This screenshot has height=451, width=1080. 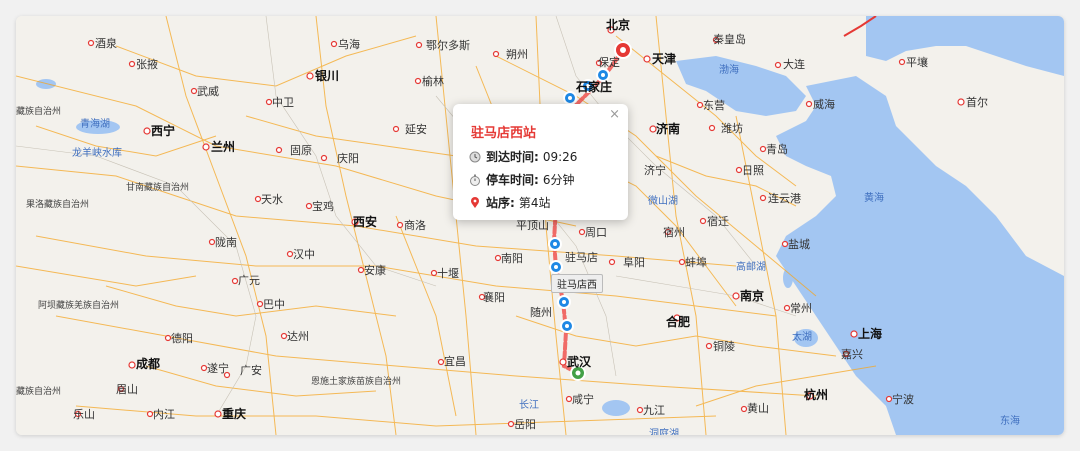 I want to click on city-label: 蚌埠, so click(x=696, y=262).